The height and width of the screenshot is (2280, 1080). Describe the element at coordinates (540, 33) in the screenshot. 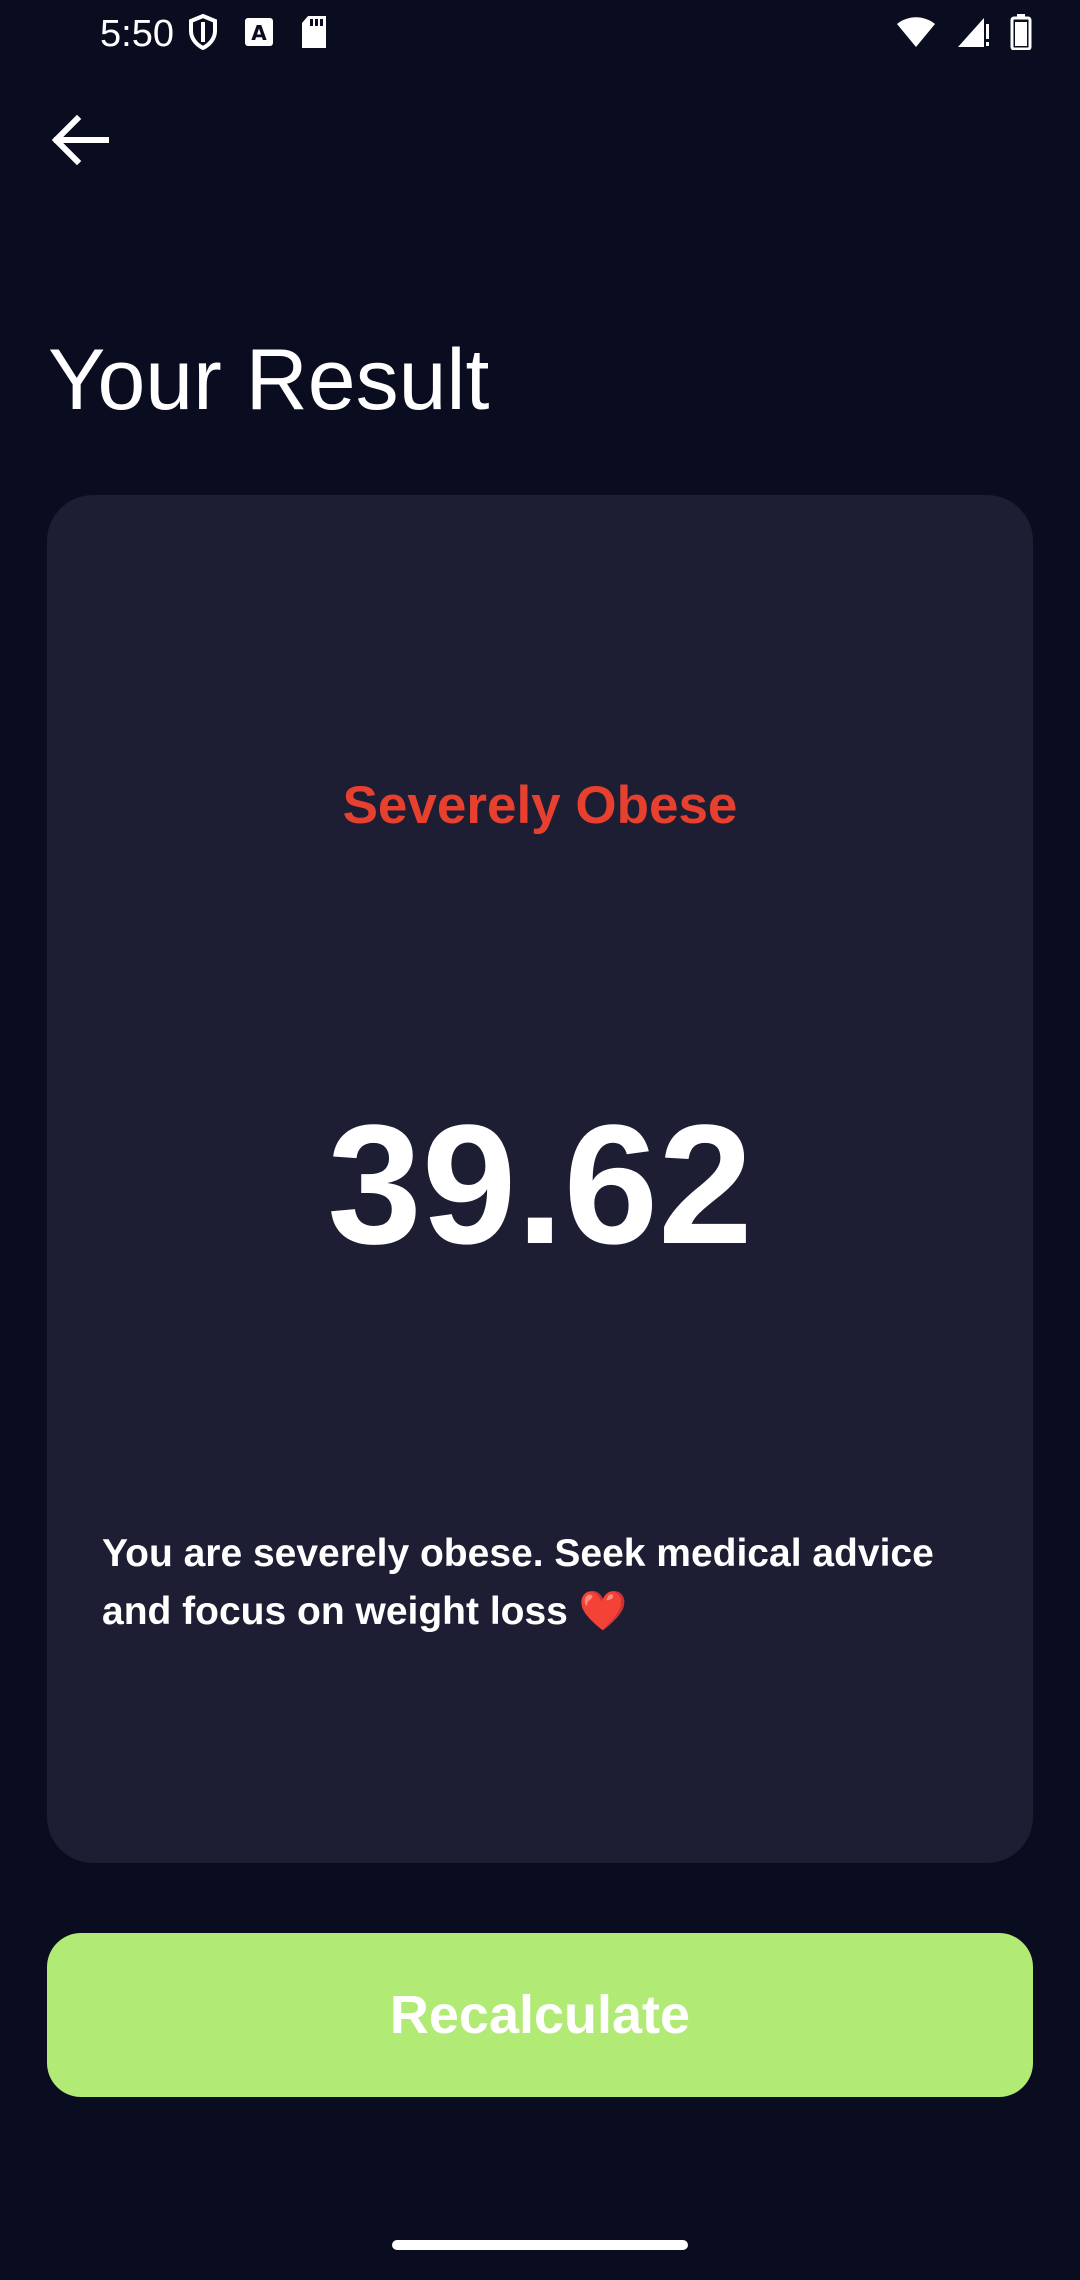

I see `status-bar: 5:50 A` at that location.